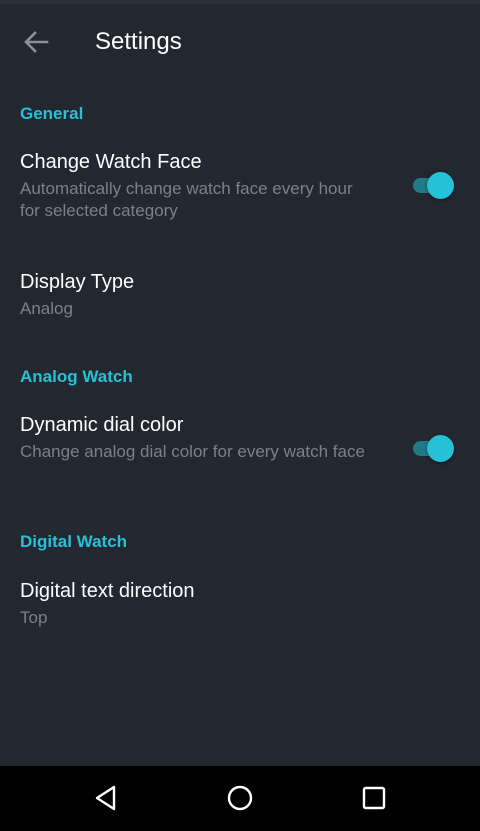 Image resolution: width=480 pixels, height=831 pixels. I want to click on triangle-back-icon, so click(105, 798).